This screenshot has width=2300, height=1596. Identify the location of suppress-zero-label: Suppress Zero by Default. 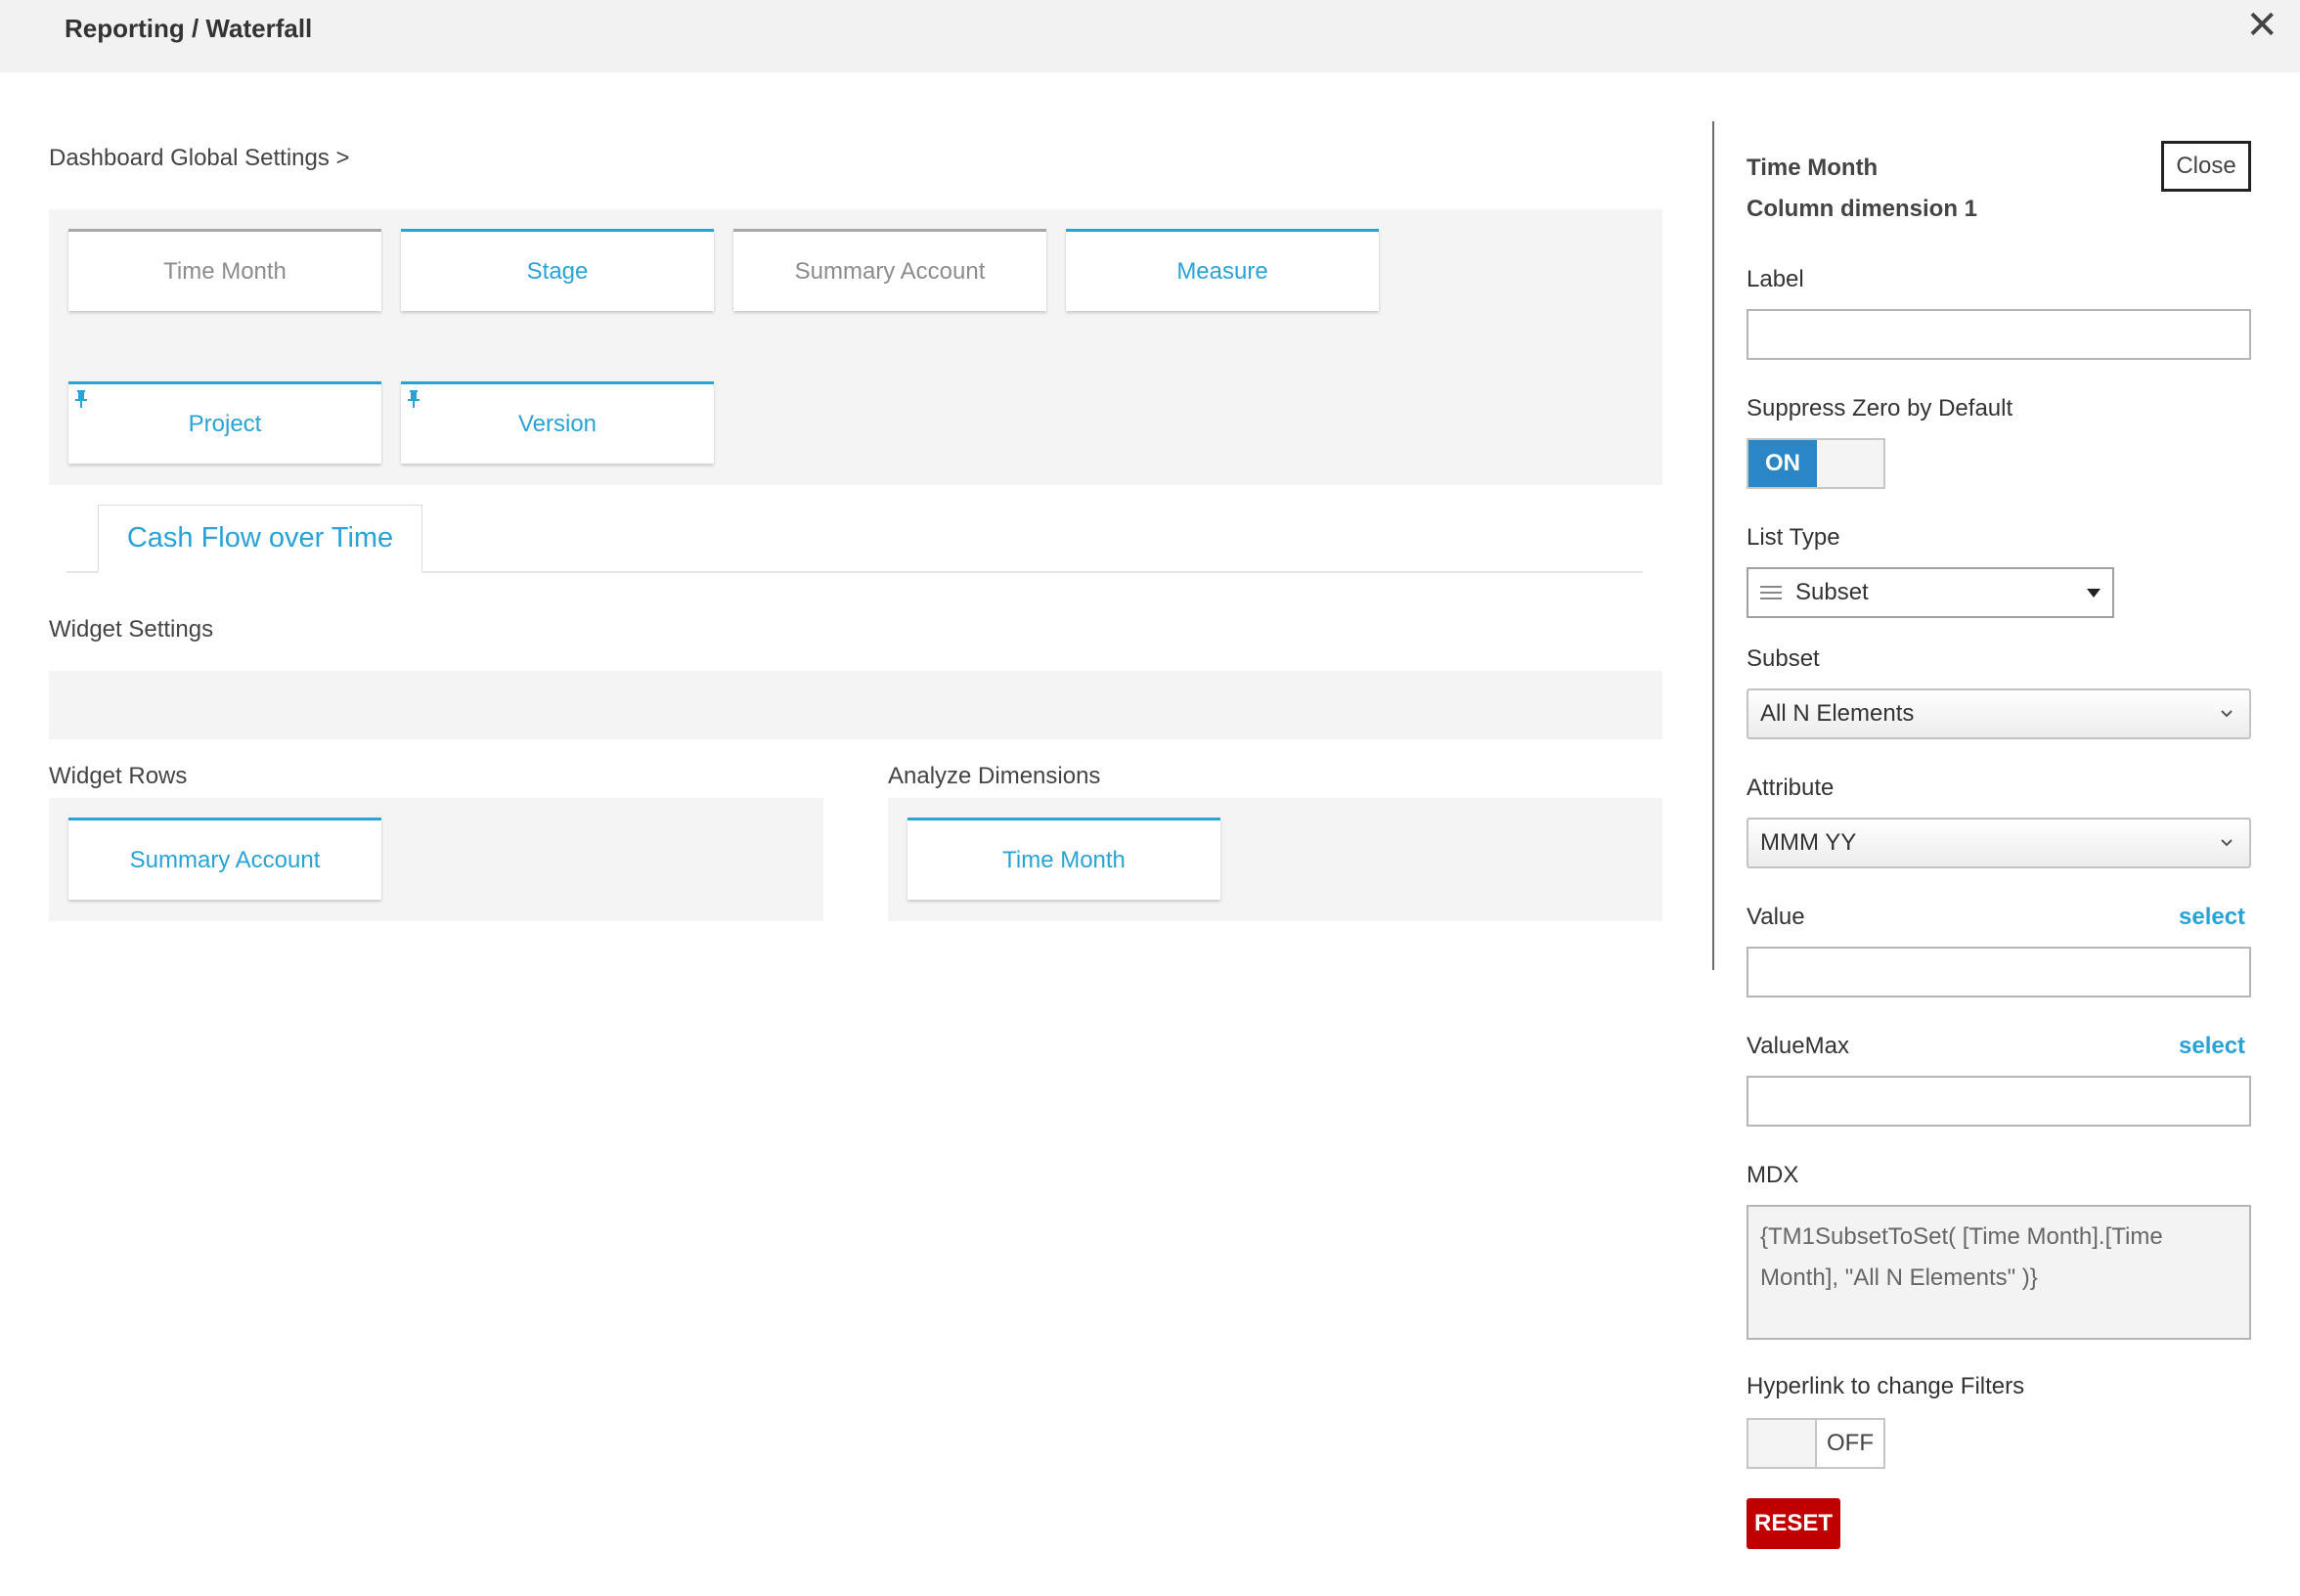
(1880, 408).